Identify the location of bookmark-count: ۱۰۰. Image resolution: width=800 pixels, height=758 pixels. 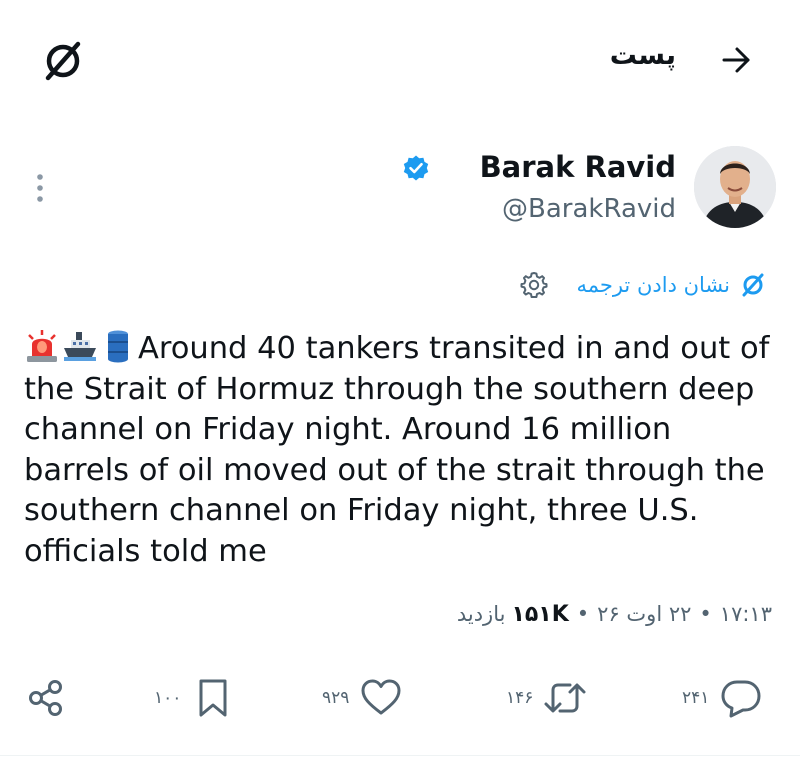
(168, 698).